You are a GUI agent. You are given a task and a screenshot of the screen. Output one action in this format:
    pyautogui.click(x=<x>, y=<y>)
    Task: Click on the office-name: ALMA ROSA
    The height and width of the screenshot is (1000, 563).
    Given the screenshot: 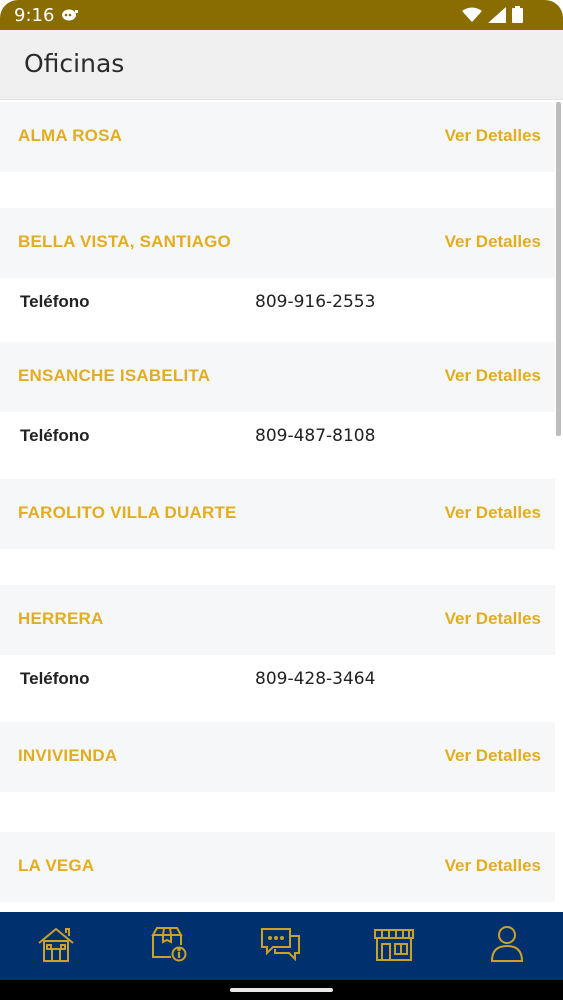 What is the action you would take?
    pyautogui.click(x=70, y=135)
    